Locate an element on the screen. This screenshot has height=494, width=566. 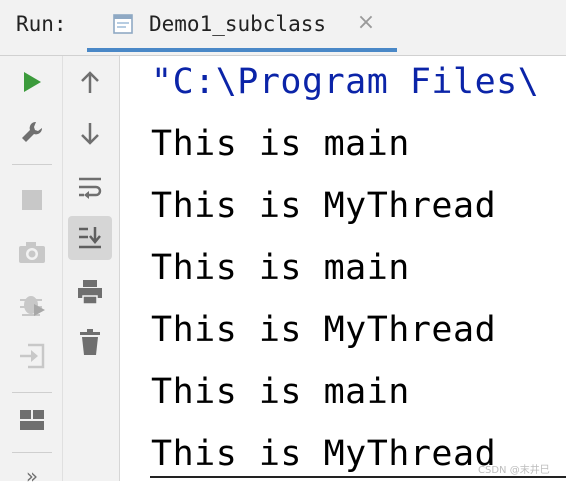
arrow-up-icon is located at coordinates (90, 82).